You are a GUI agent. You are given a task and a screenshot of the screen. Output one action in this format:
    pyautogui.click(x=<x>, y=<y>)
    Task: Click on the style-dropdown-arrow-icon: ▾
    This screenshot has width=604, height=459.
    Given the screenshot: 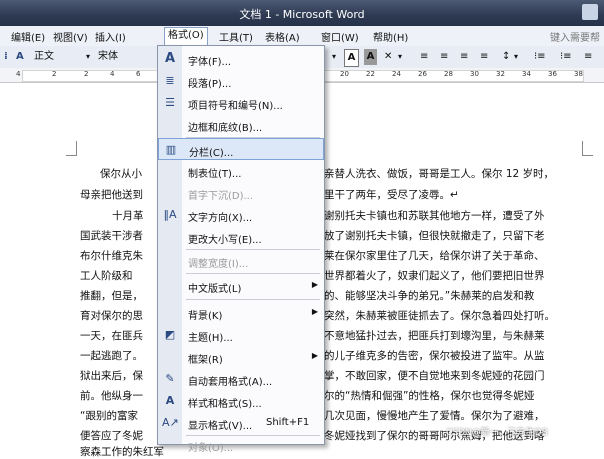 What is the action you would take?
    pyautogui.click(x=88, y=57)
    